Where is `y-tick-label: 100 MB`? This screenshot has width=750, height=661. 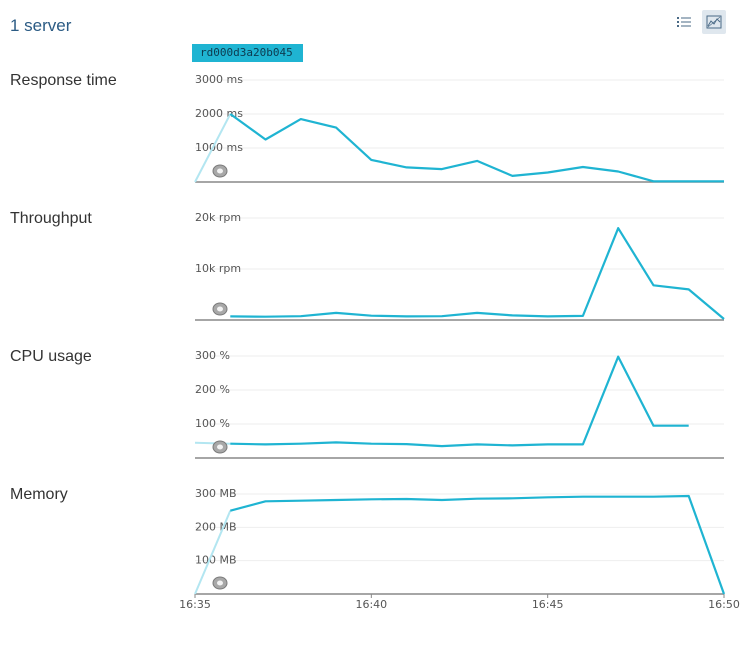
y-tick-label: 100 MB is located at coordinates (216, 560).